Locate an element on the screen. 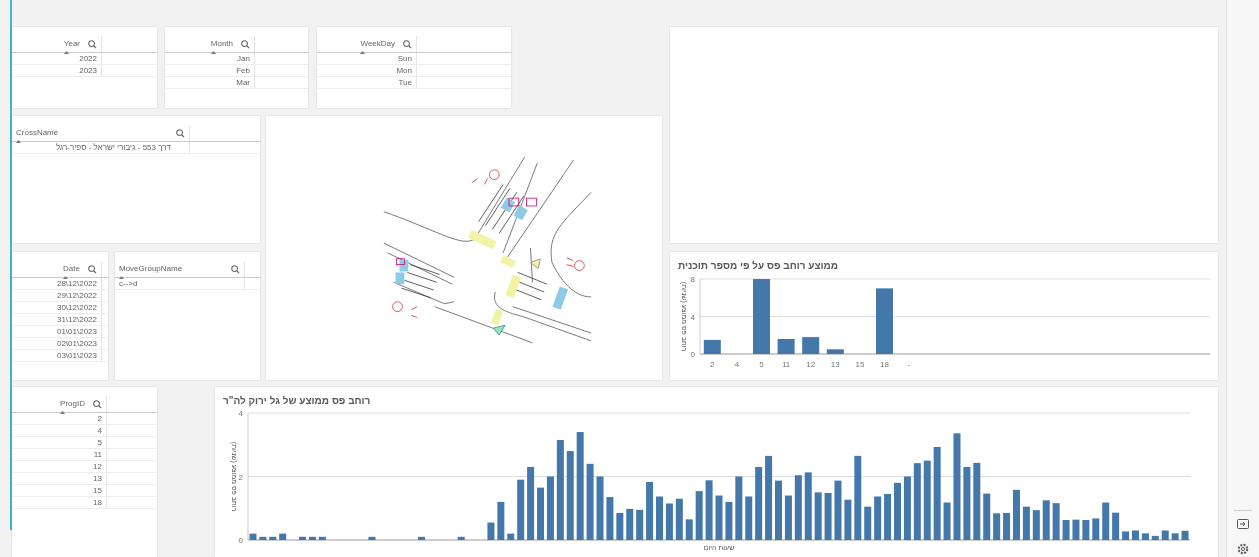  list-item: Tue is located at coordinates (367, 82).